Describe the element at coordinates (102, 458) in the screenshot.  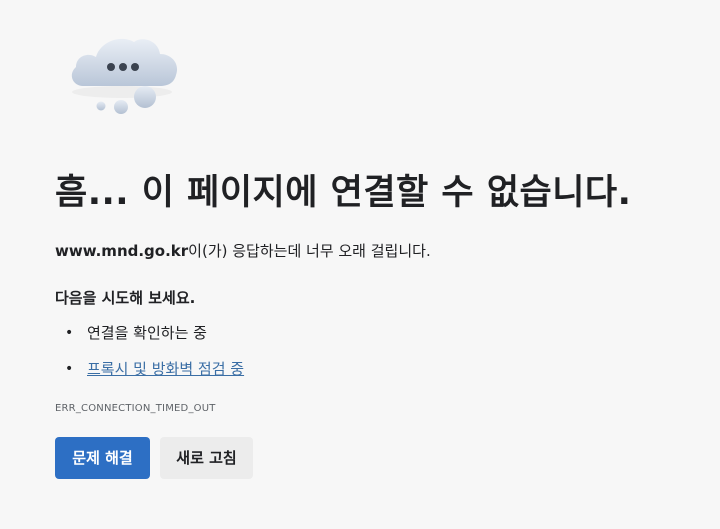
I see `troubleshoot-button: 문제 해결` at that location.